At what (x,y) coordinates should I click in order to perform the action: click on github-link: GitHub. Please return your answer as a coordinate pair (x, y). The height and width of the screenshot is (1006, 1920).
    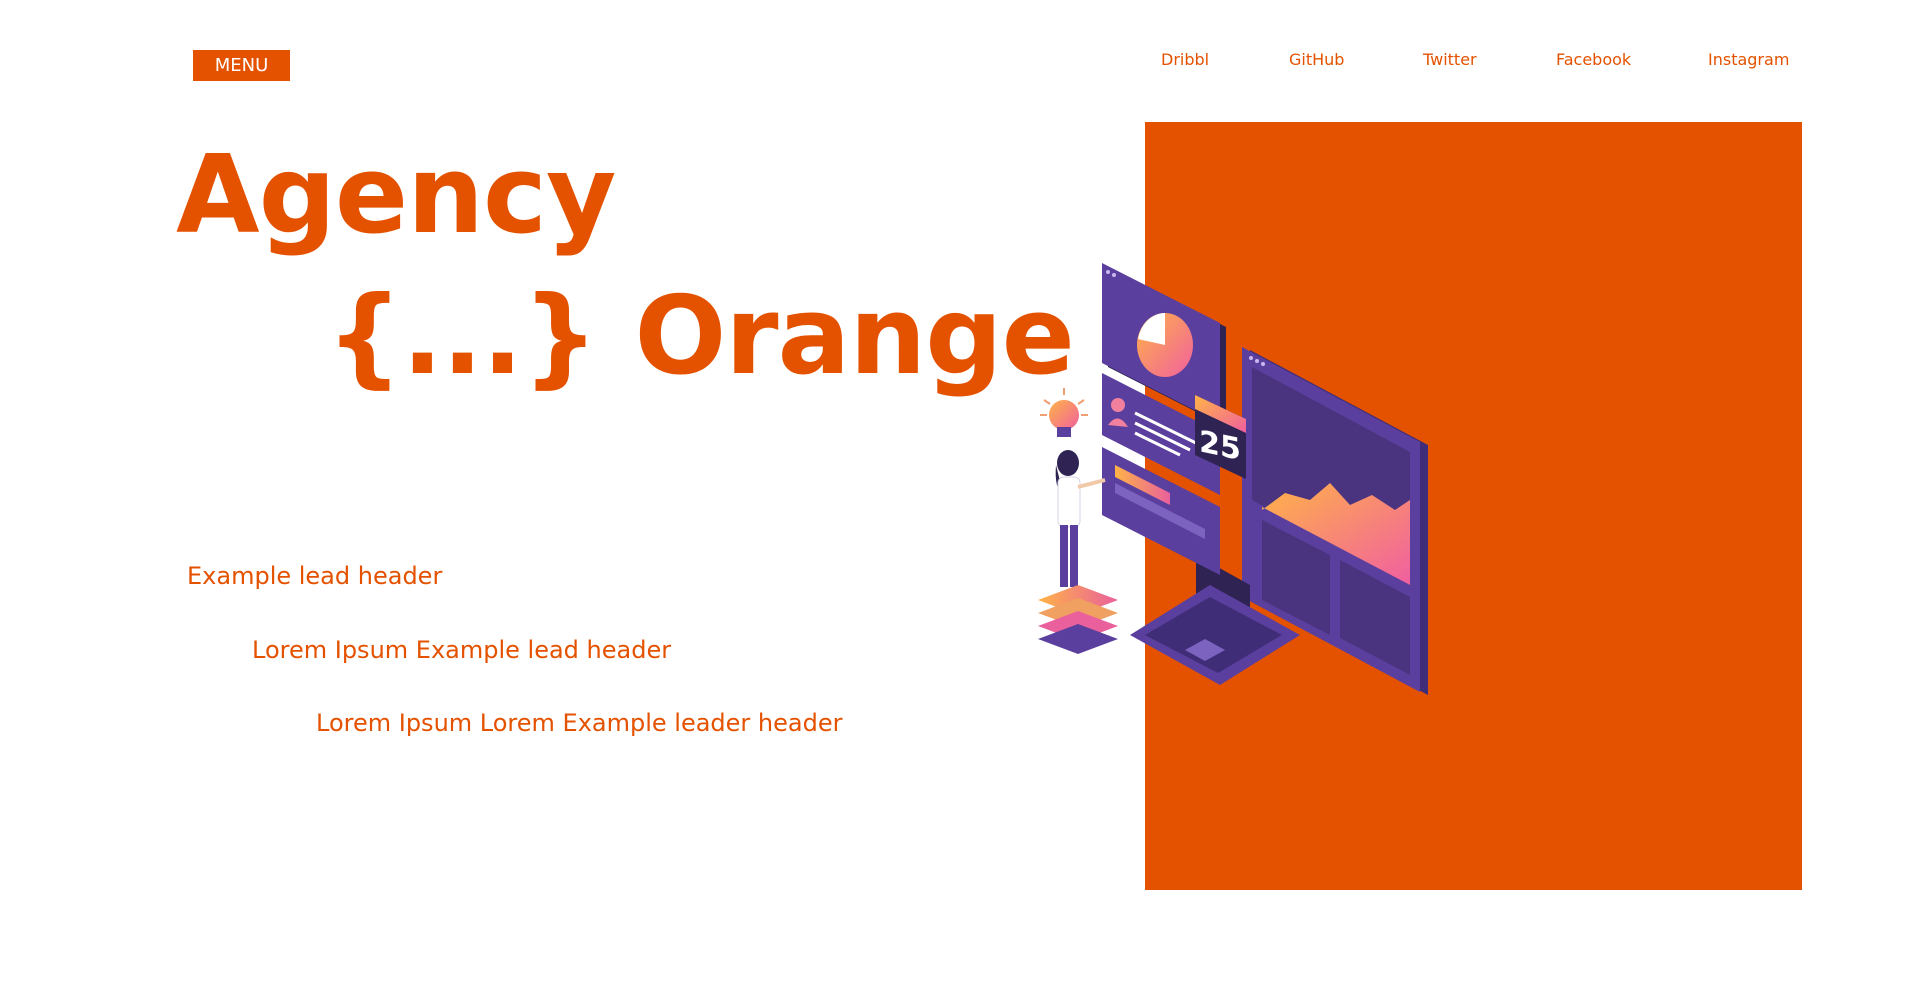
    Looking at the image, I should click on (1316, 60).